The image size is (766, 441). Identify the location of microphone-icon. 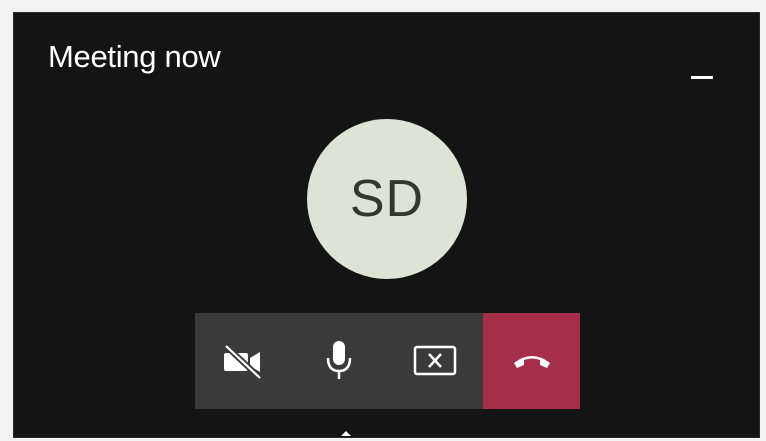
(339, 360).